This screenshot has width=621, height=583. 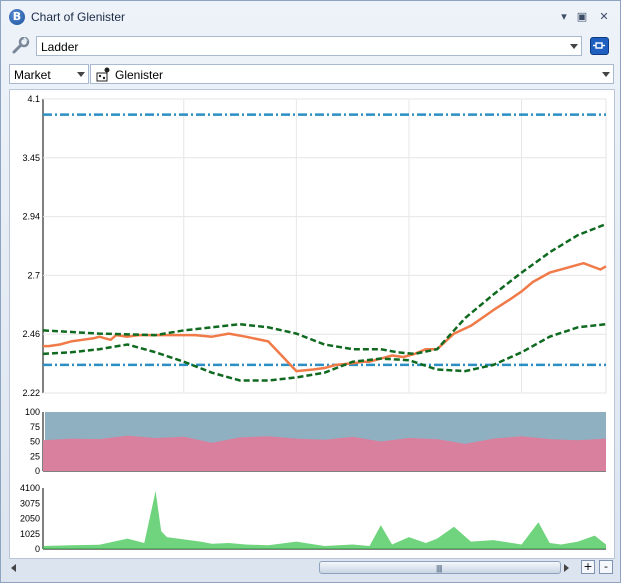 What do you see at coordinates (103, 74) in the screenshot?
I see `jockey-silks-icon` at bounding box center [103, 74].